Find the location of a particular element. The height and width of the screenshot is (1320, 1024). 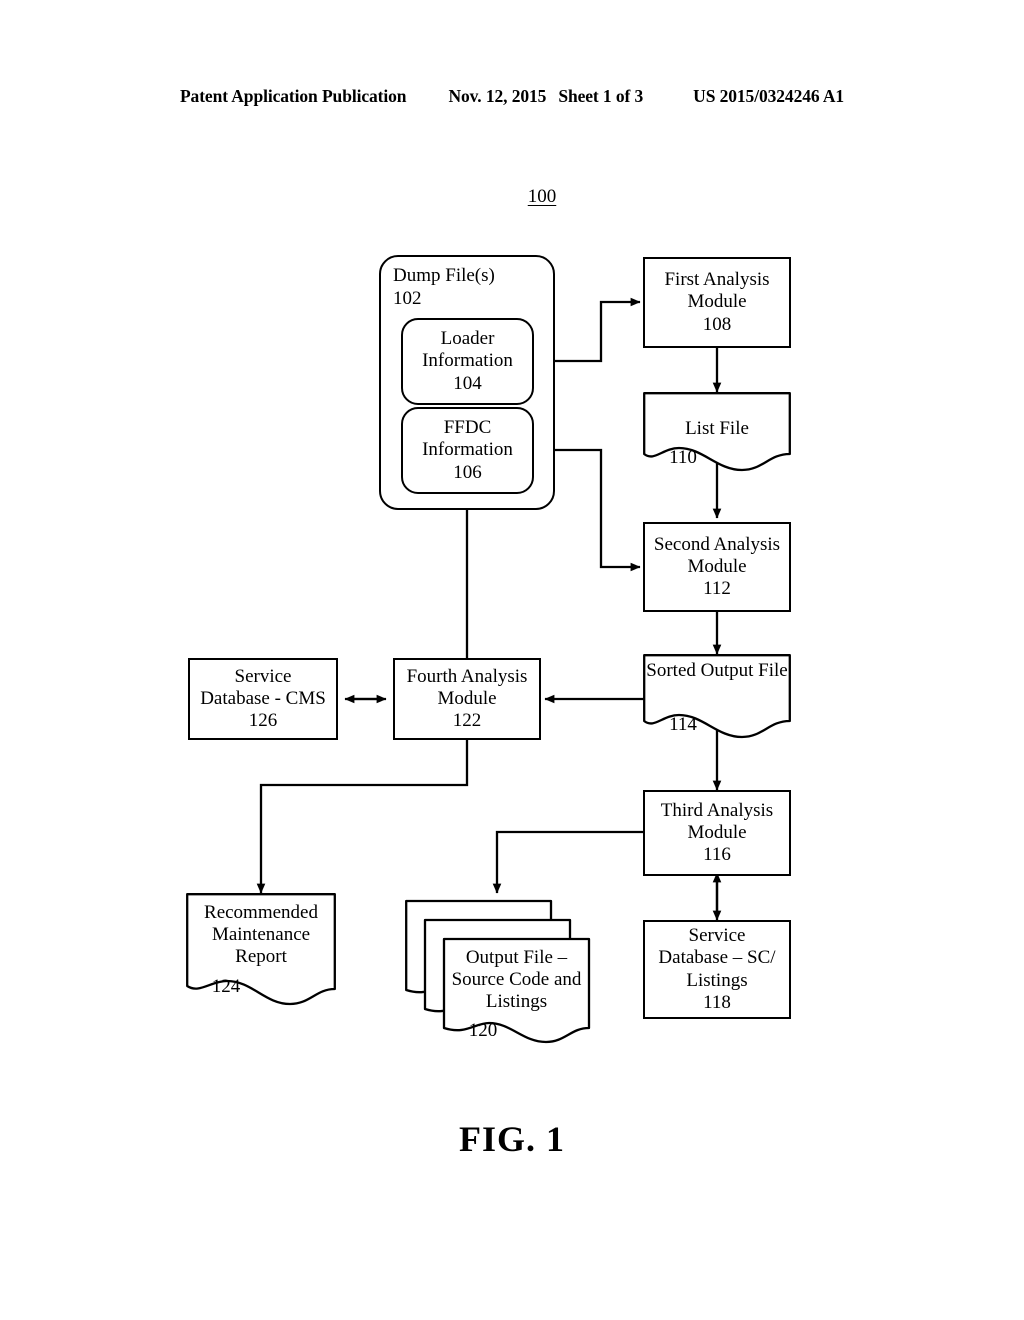

list-file-label: List File is located at coordinates (717, 428).